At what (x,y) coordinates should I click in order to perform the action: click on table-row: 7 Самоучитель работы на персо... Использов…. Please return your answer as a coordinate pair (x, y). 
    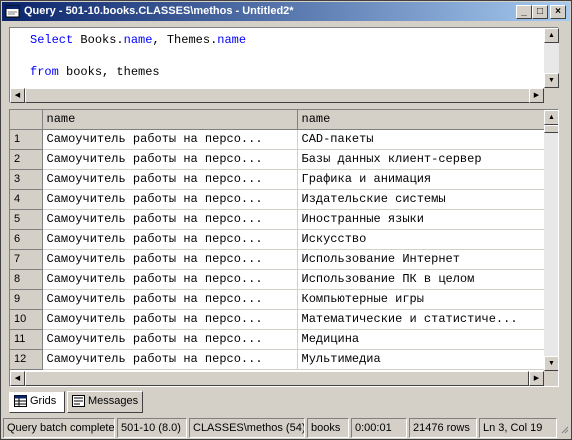
    Looking at the image, I should click on (277, 259).